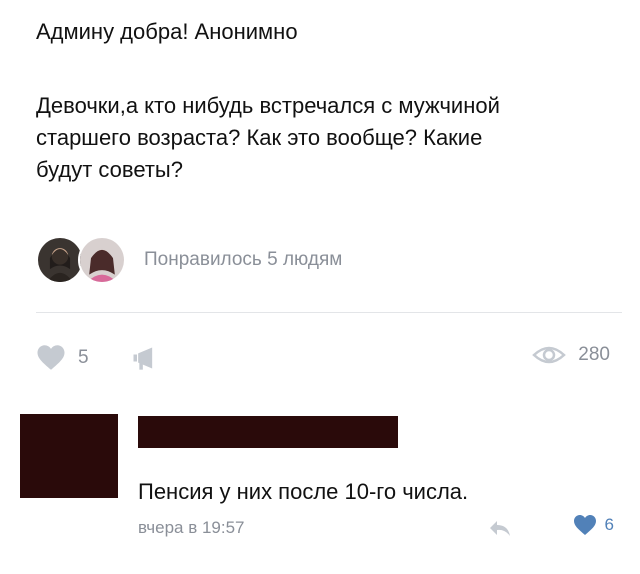 This screenshot has width=640, height=574. Describe the element at coordinates (329, 312) in the screenshot. I see `divider` at that location.